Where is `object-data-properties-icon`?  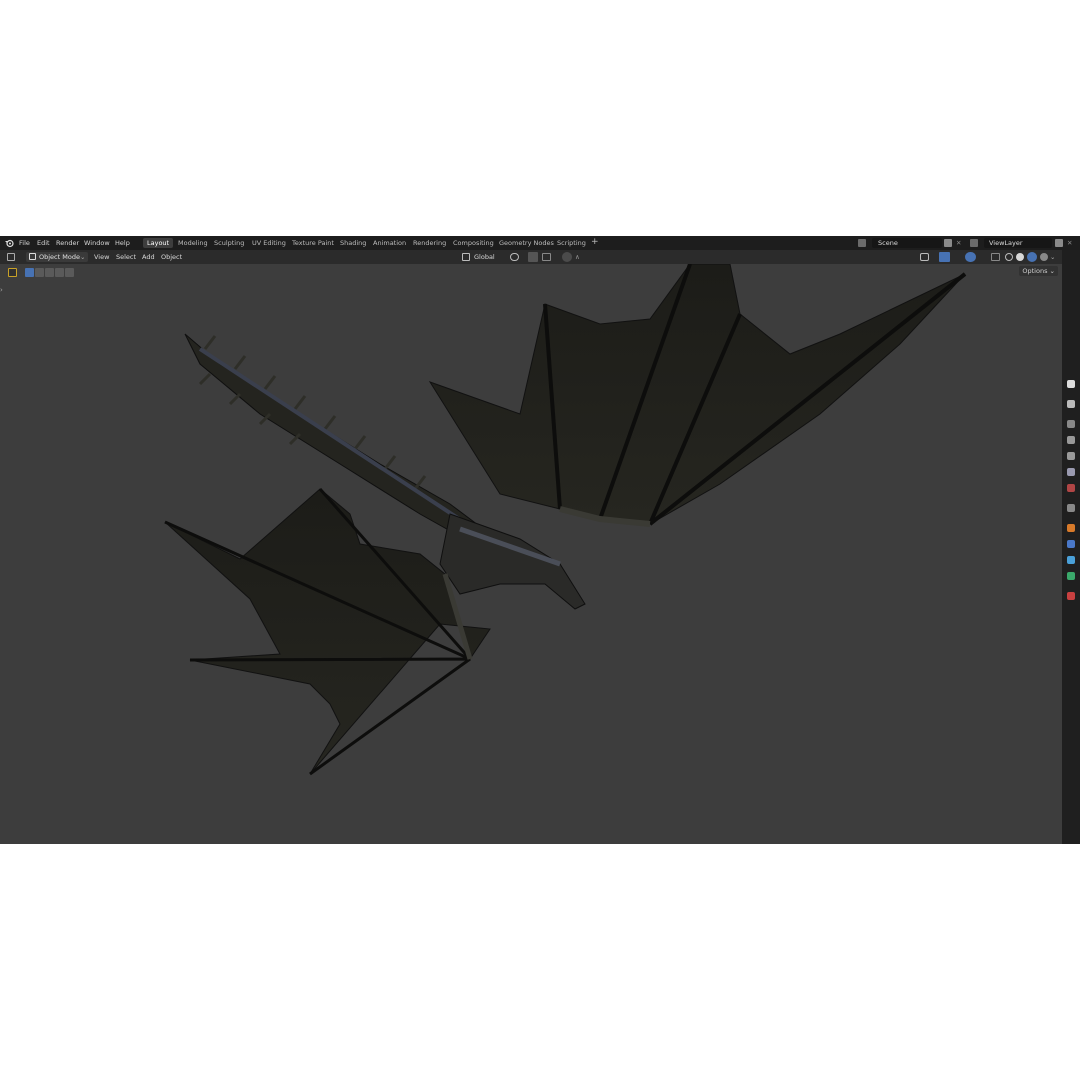 object-data-properties-icon is located at coordinates (1071, 576).